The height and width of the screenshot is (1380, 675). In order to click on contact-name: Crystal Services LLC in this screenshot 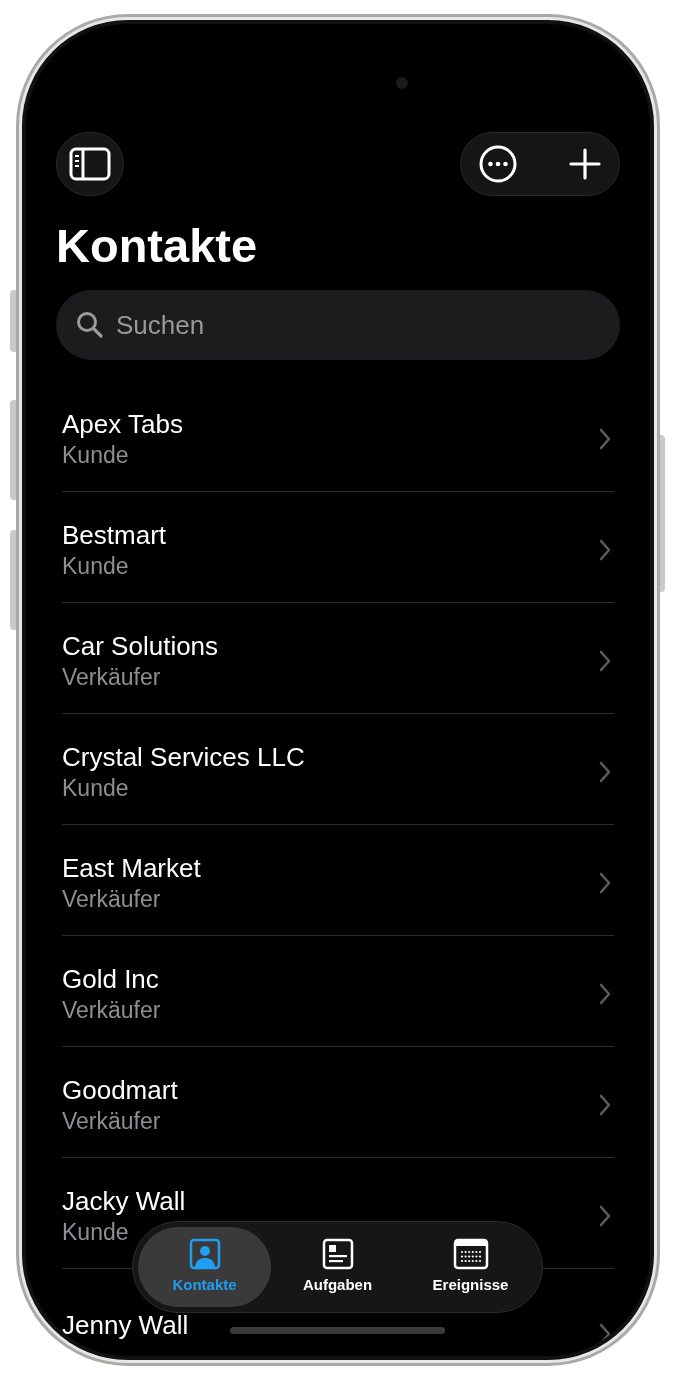, I will do `click(183, 757)`.